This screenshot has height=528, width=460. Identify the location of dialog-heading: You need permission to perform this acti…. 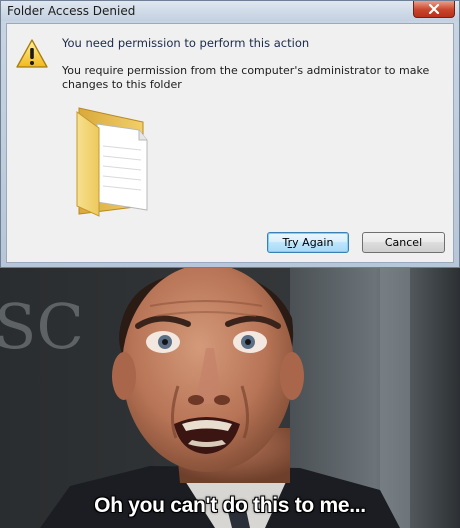
(186, 43).